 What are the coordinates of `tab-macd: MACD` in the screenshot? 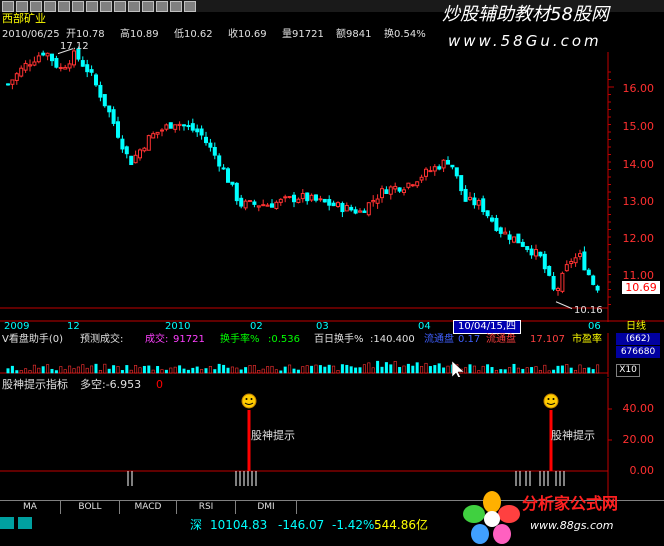 It's located at (148, 507).